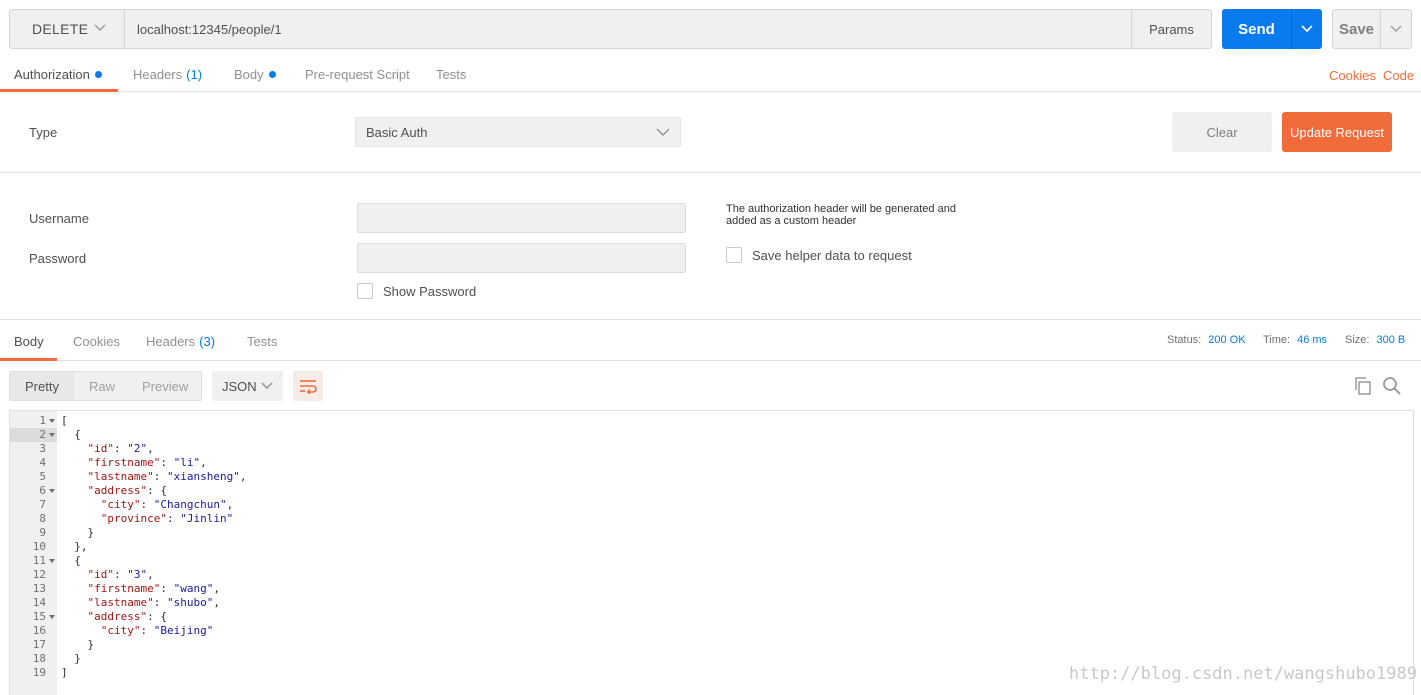  I want to click on tab-response-tests: Tests, so click(262, 341).